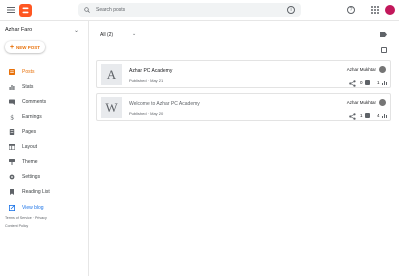  What do you see at coordinates (36, 192) in the screenshot?
I see `sidebar-item-label: Reading List` at bounding box center [36, 192].